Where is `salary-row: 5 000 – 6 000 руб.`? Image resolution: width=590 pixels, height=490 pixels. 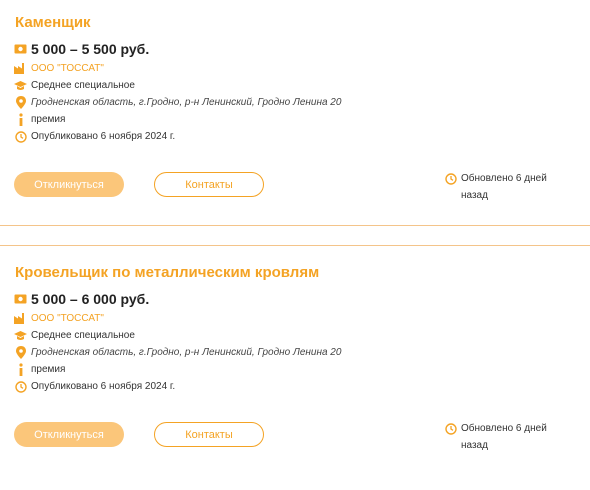
salary-row: 5 000 – 6 000 руб. is located at coordinates (81, 299).